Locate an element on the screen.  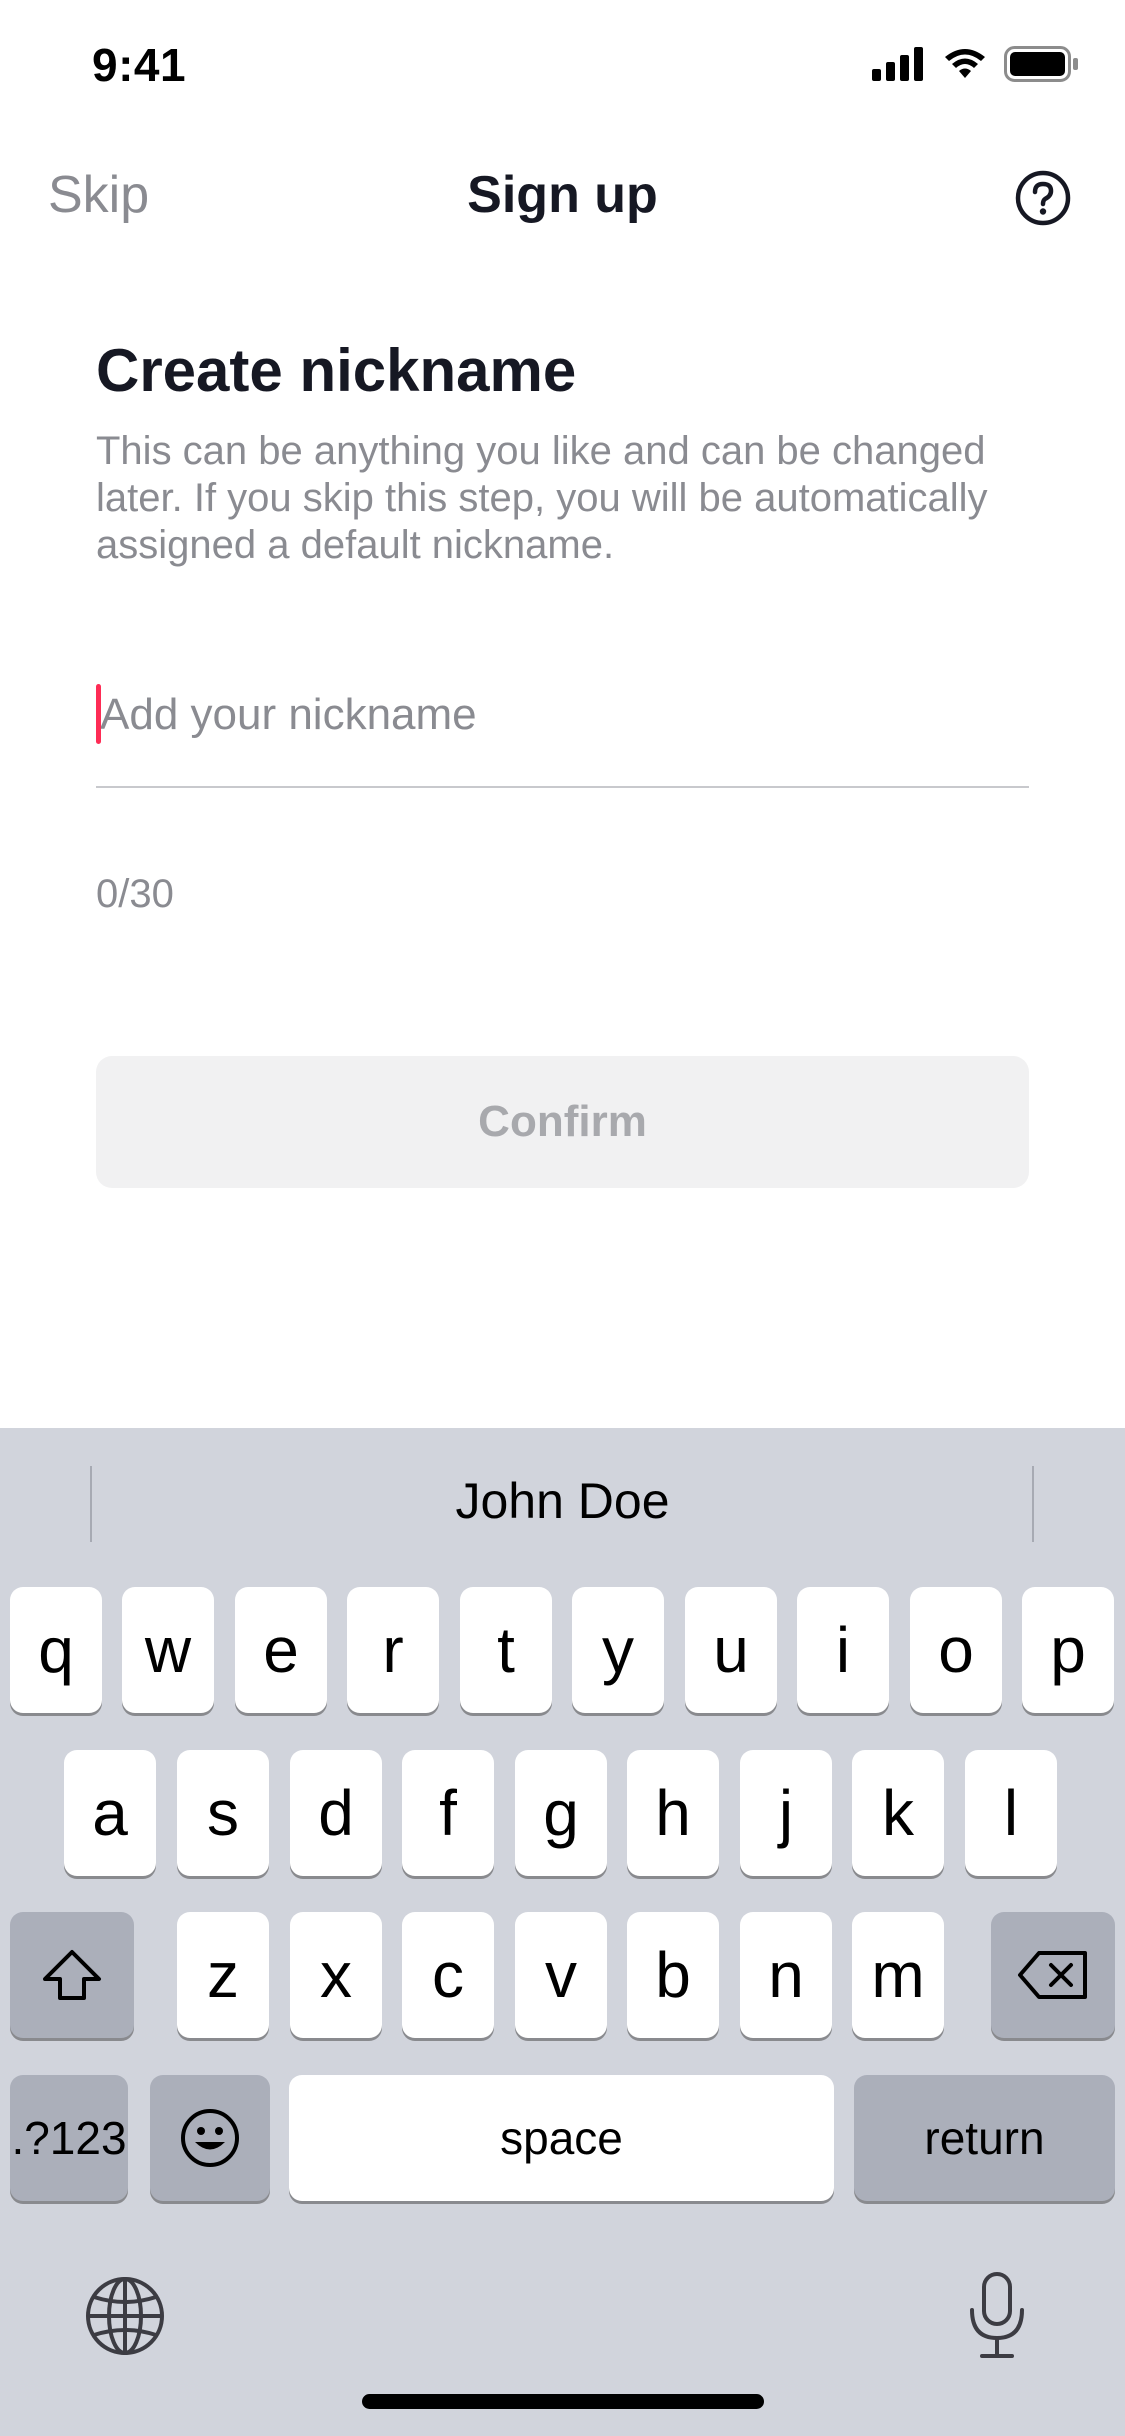
skip-button: Skip is located at coordinates (98, 195).